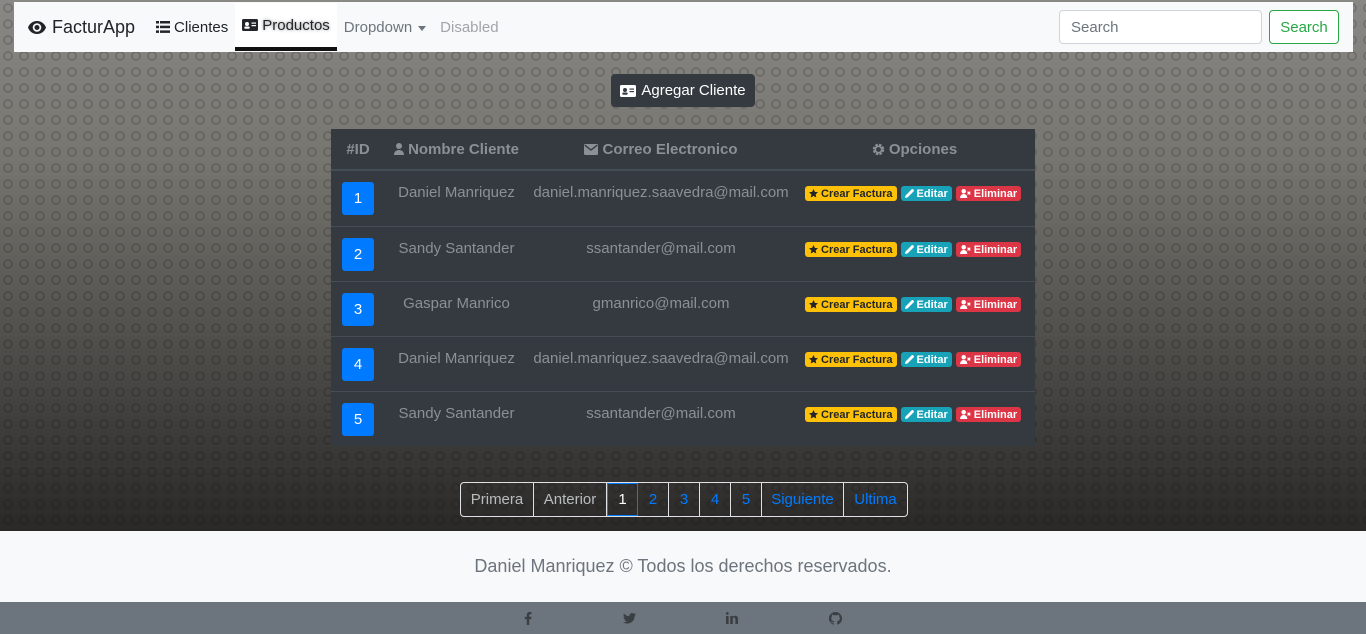 The image size is (1366, 634). What do you see at coordinates (192, 27) in the screenshot?
I see `nav-item-clientes: Clientes` at bounding box center [192, 27].